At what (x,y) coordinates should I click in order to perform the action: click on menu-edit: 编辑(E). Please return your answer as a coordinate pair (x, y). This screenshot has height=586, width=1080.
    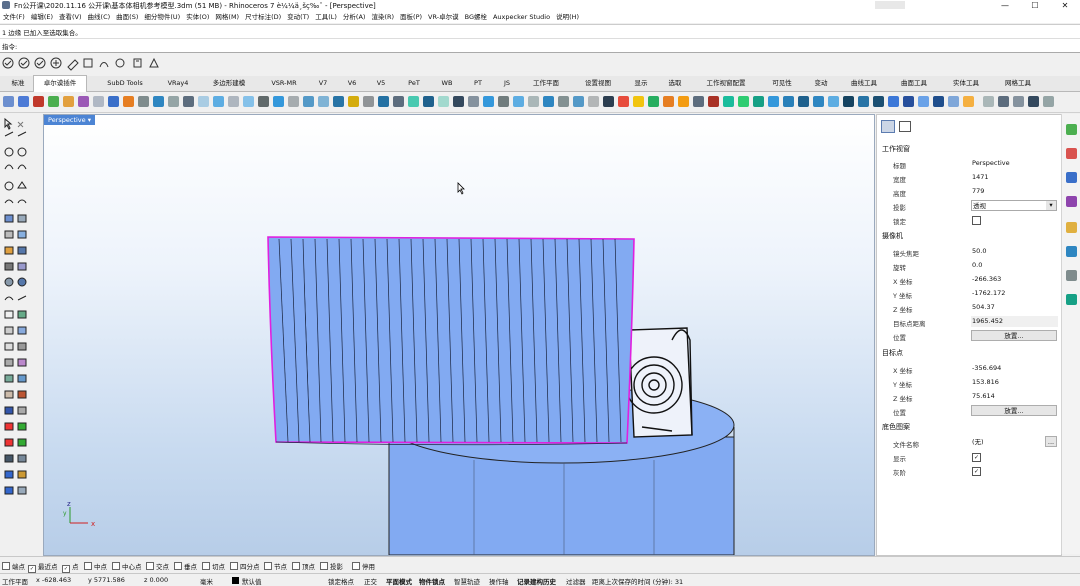
    Looking at the image, I should click on (42, 17).